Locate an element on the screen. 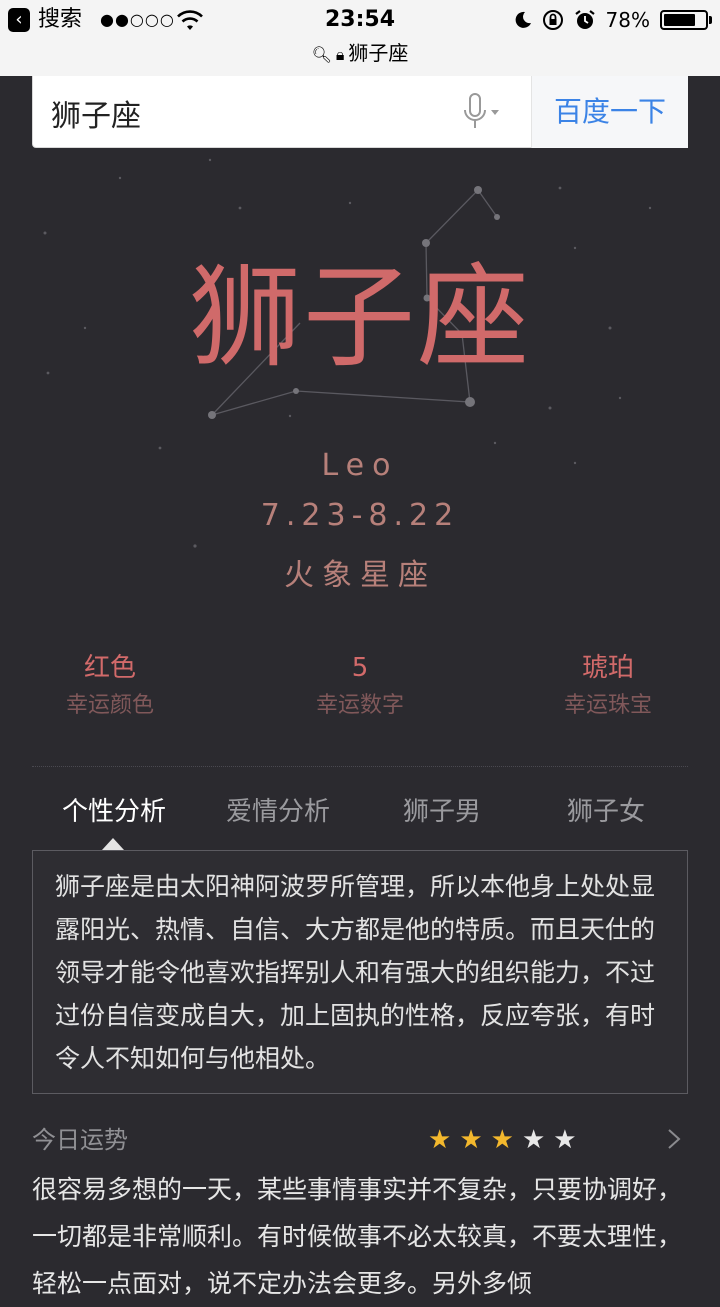 The width and height of the screenshot is (720, 1307). status-bar: ‹ 搜索 ●●○○○ 23:54 78% 🔍︎ 🔒︎ 狮子座 is located at coordinates (360, 38).